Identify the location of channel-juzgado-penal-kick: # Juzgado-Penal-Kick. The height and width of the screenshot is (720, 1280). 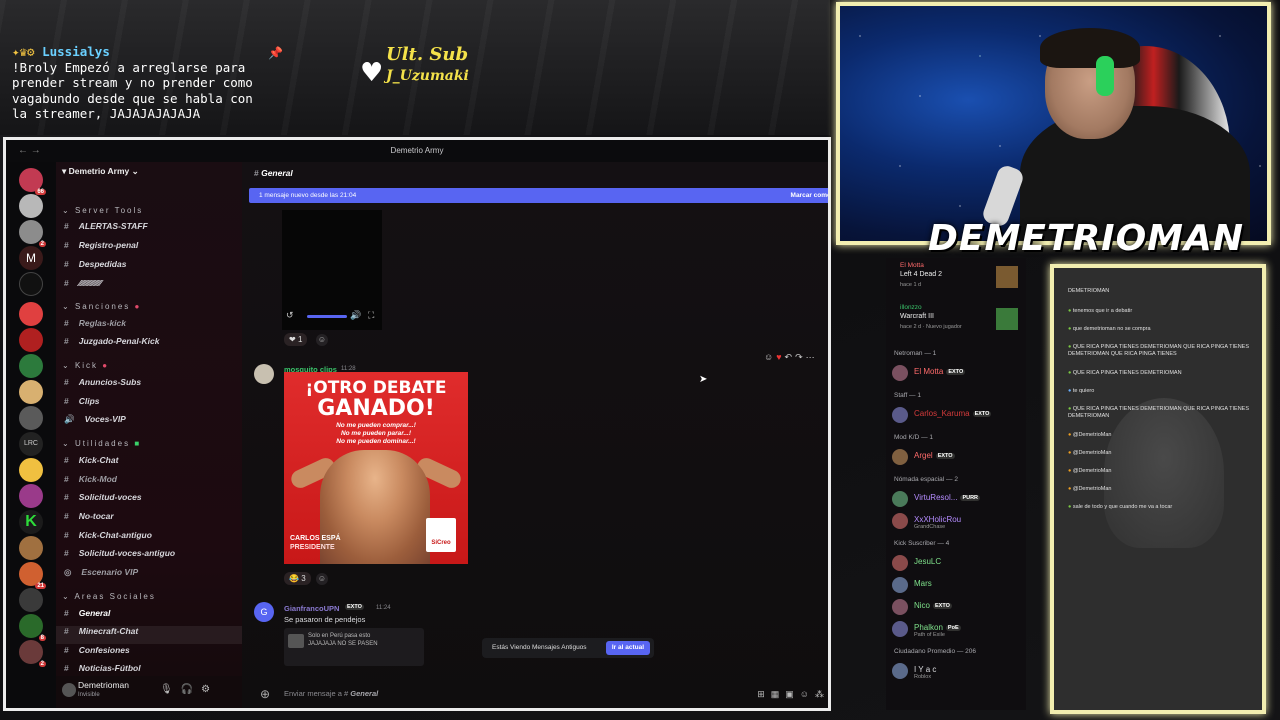
(112, 341).